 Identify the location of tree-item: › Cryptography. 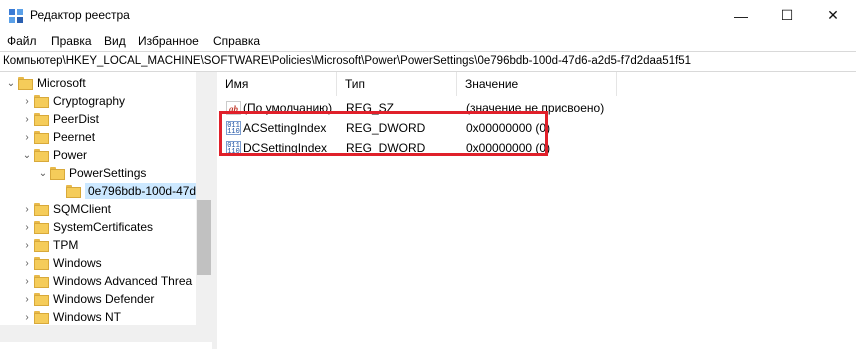
(72, 101).